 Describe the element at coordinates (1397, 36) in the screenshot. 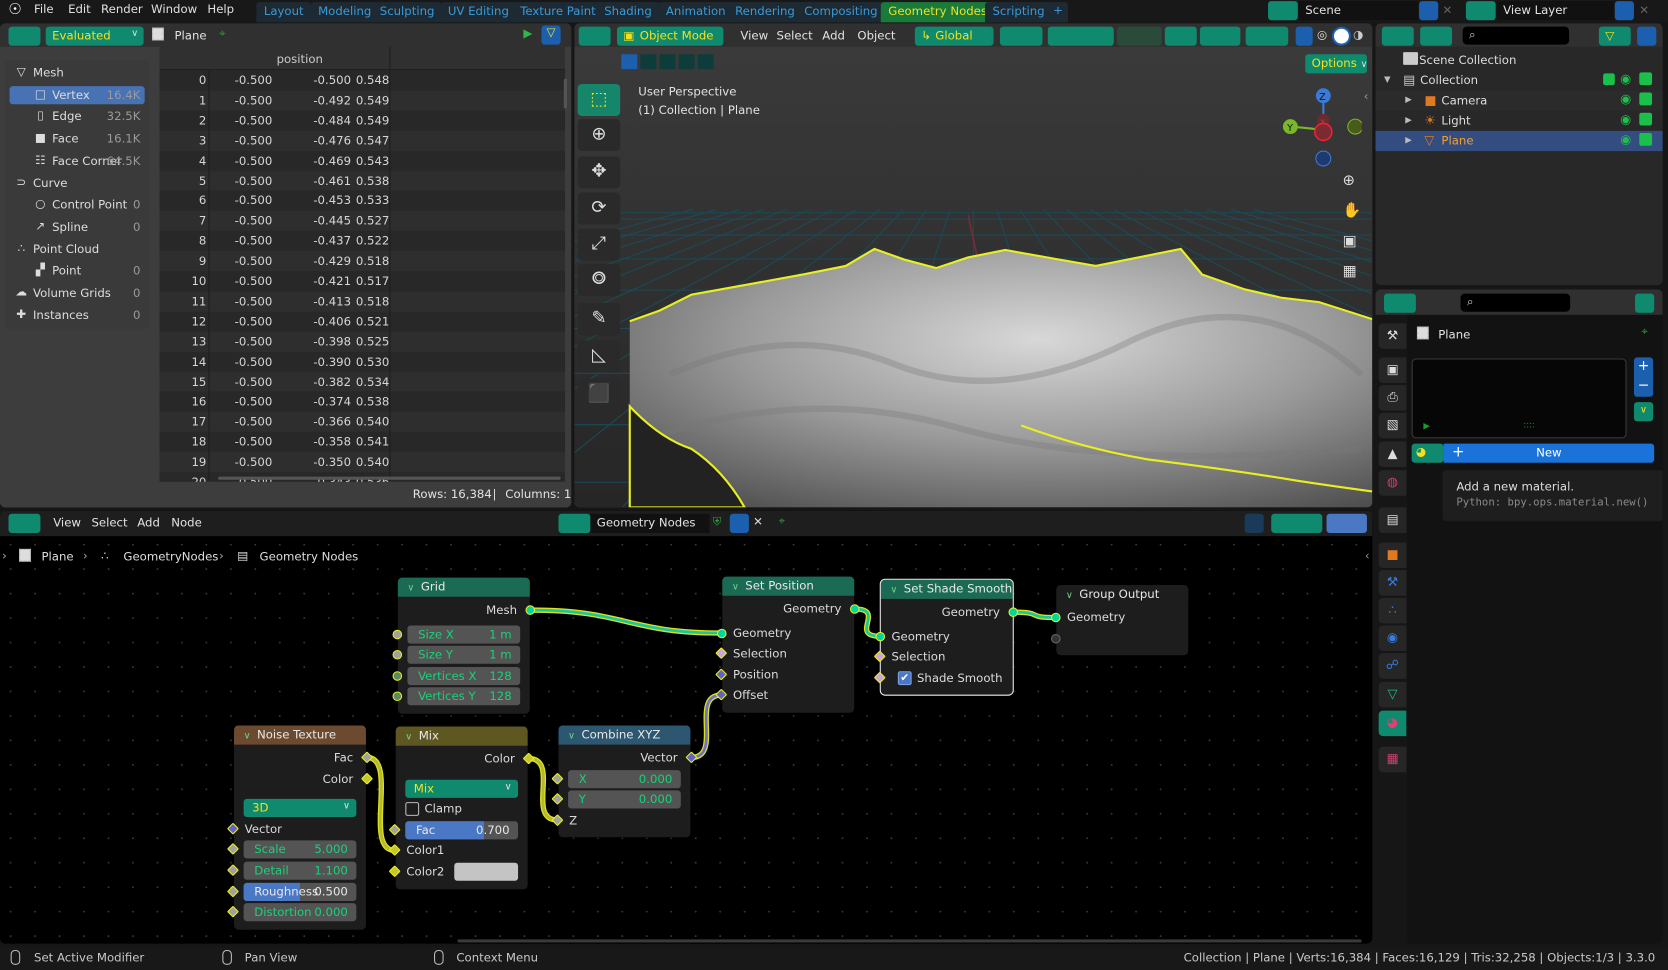

I see `display-mode-icon` at that location.